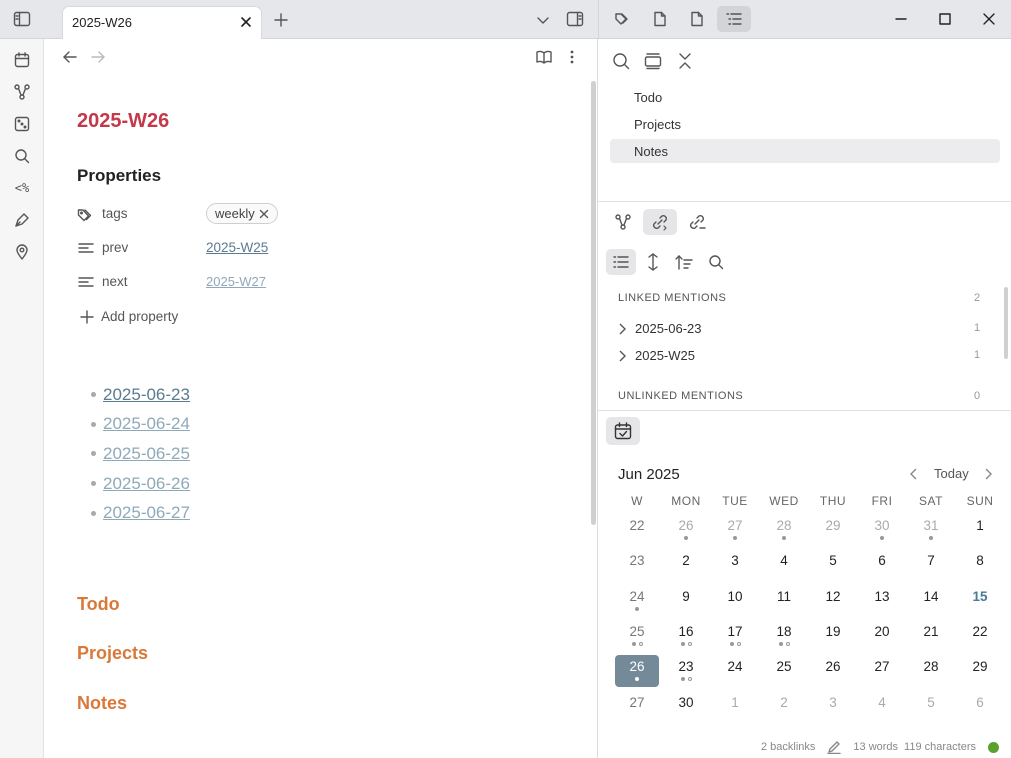 This screenshot has height=758, width=1011. What do you see at coordinates (685, 61) in the screenshot?
I see `fold-chevrons-icon` at bounding box center [685, 61].